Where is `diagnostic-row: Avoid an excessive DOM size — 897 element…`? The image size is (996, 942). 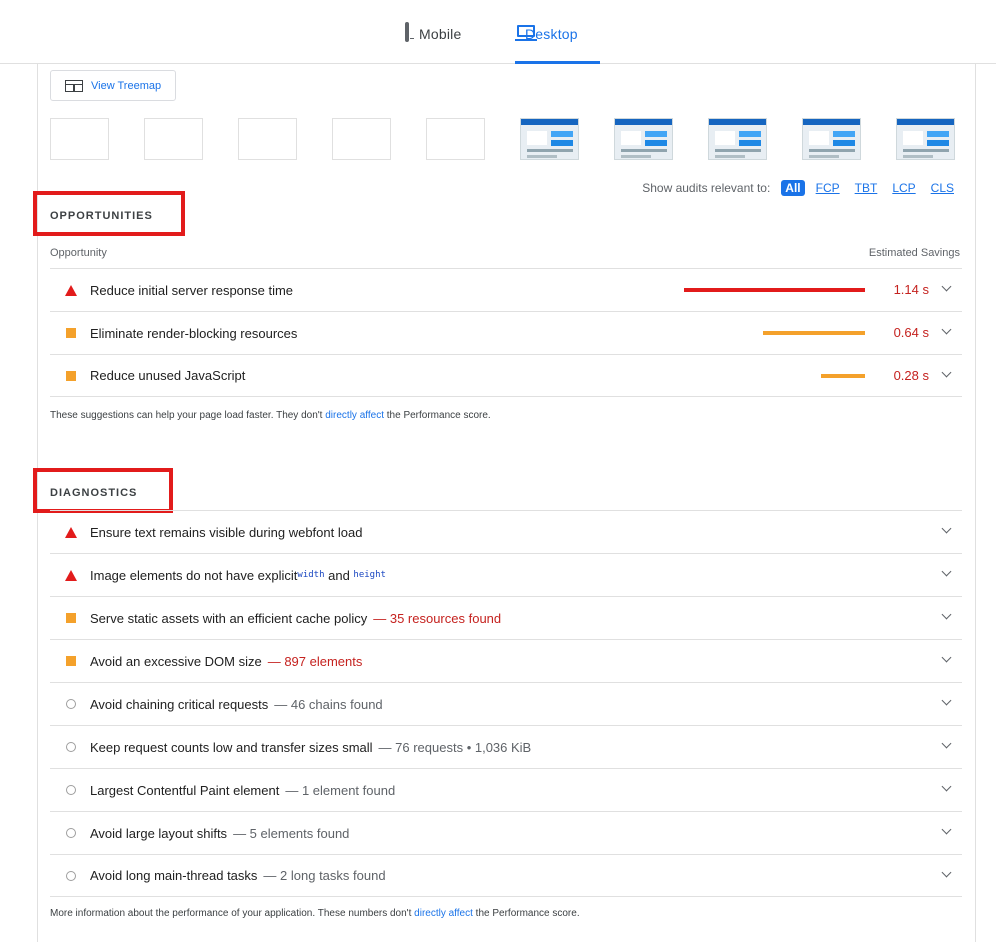
diagnostic-row: Avoid an excessive DOM size — 897 element… is located at coordinates (506, 660).